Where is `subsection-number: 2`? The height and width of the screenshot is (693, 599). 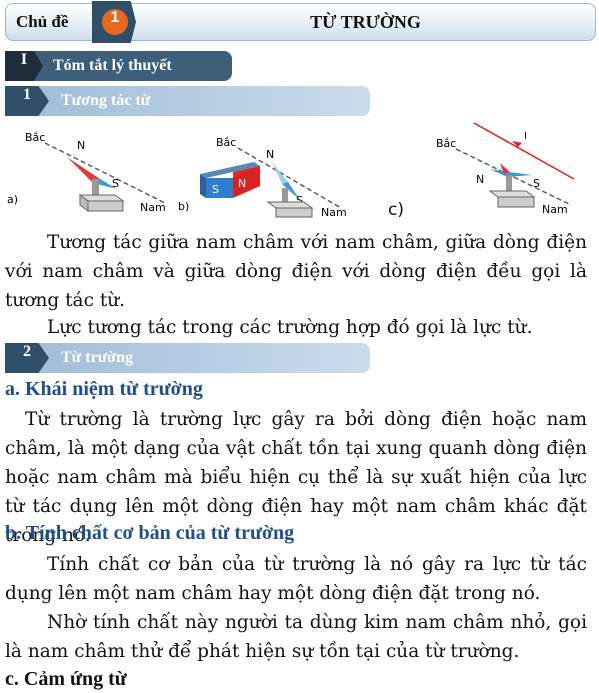 subsection-number: 2 is located at coordinates (27, 358).